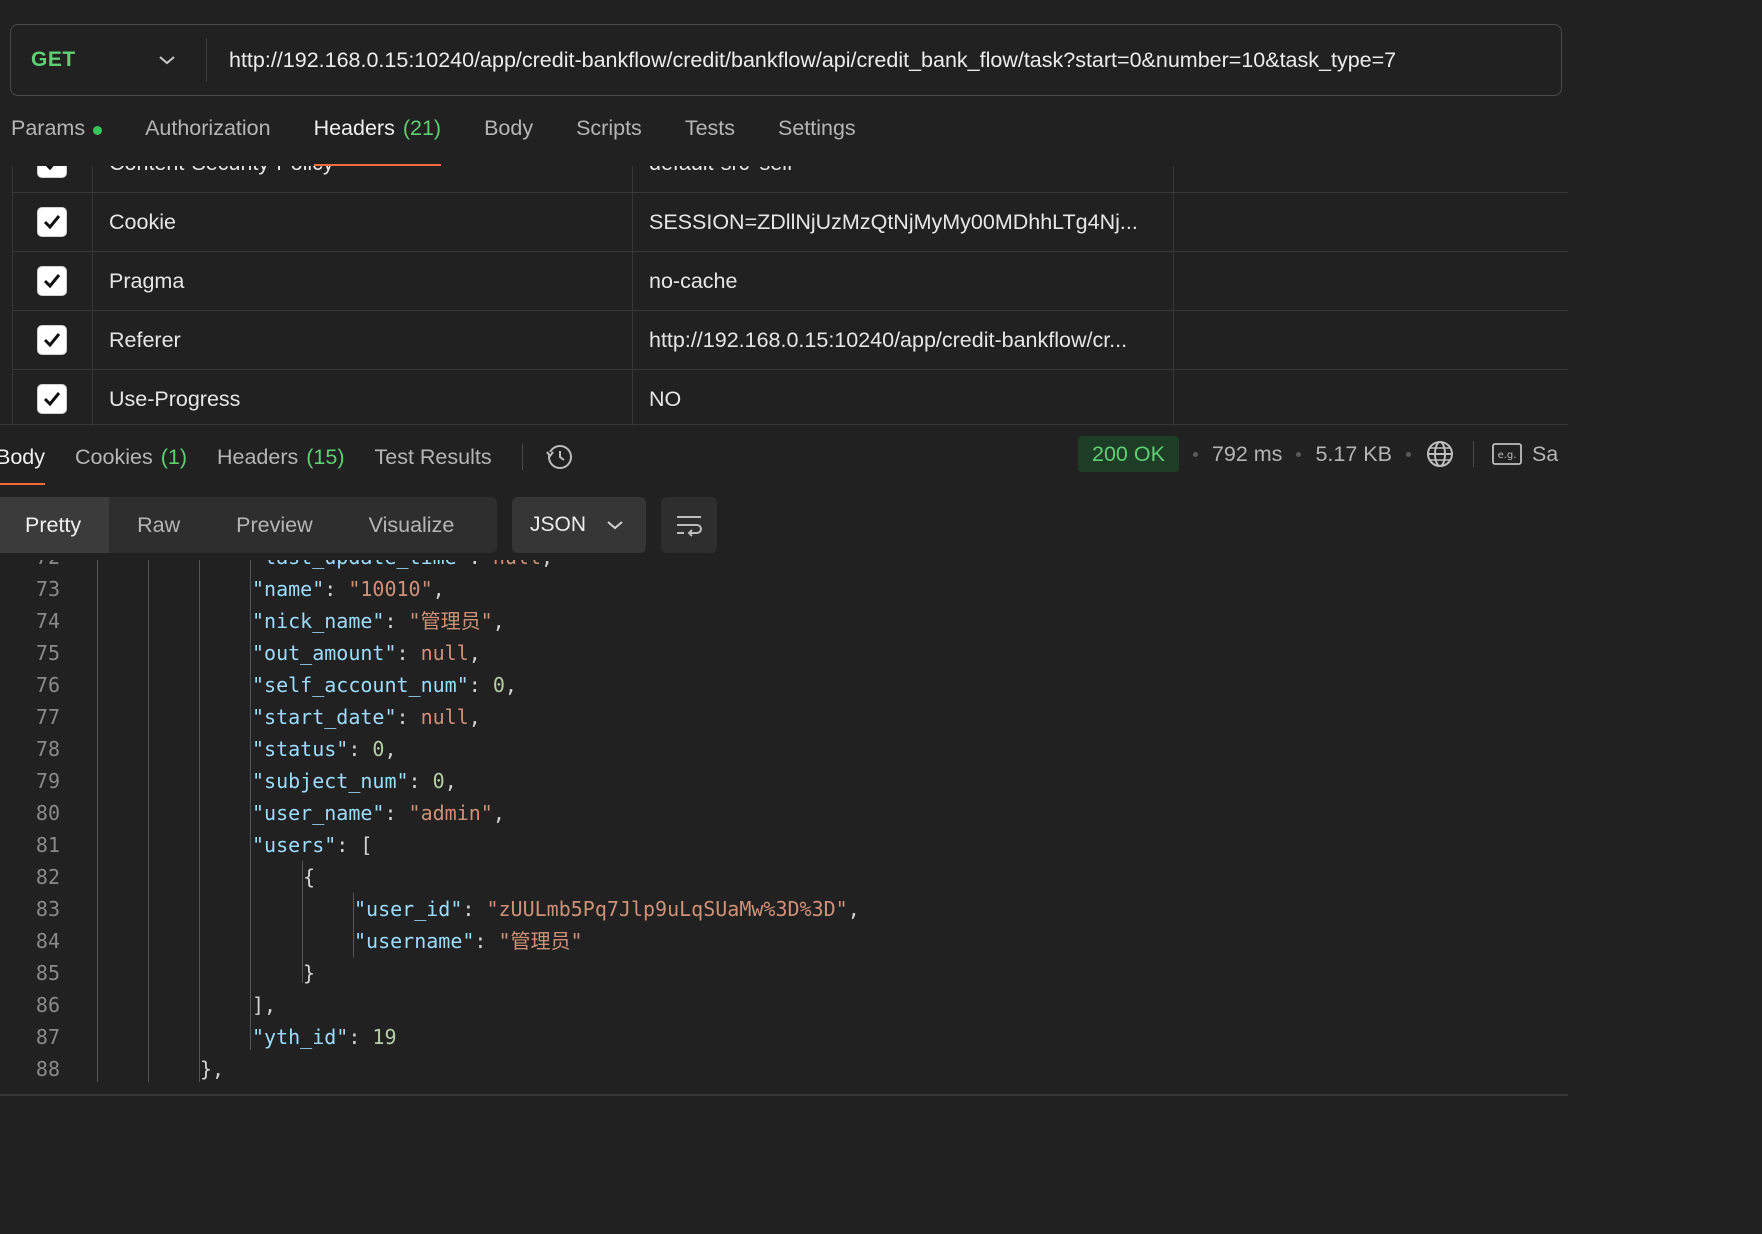 Image resolution: width=1762 pixels, height=1234 pixels. I want to click on tab-label: Cookies, so click(114, 456).